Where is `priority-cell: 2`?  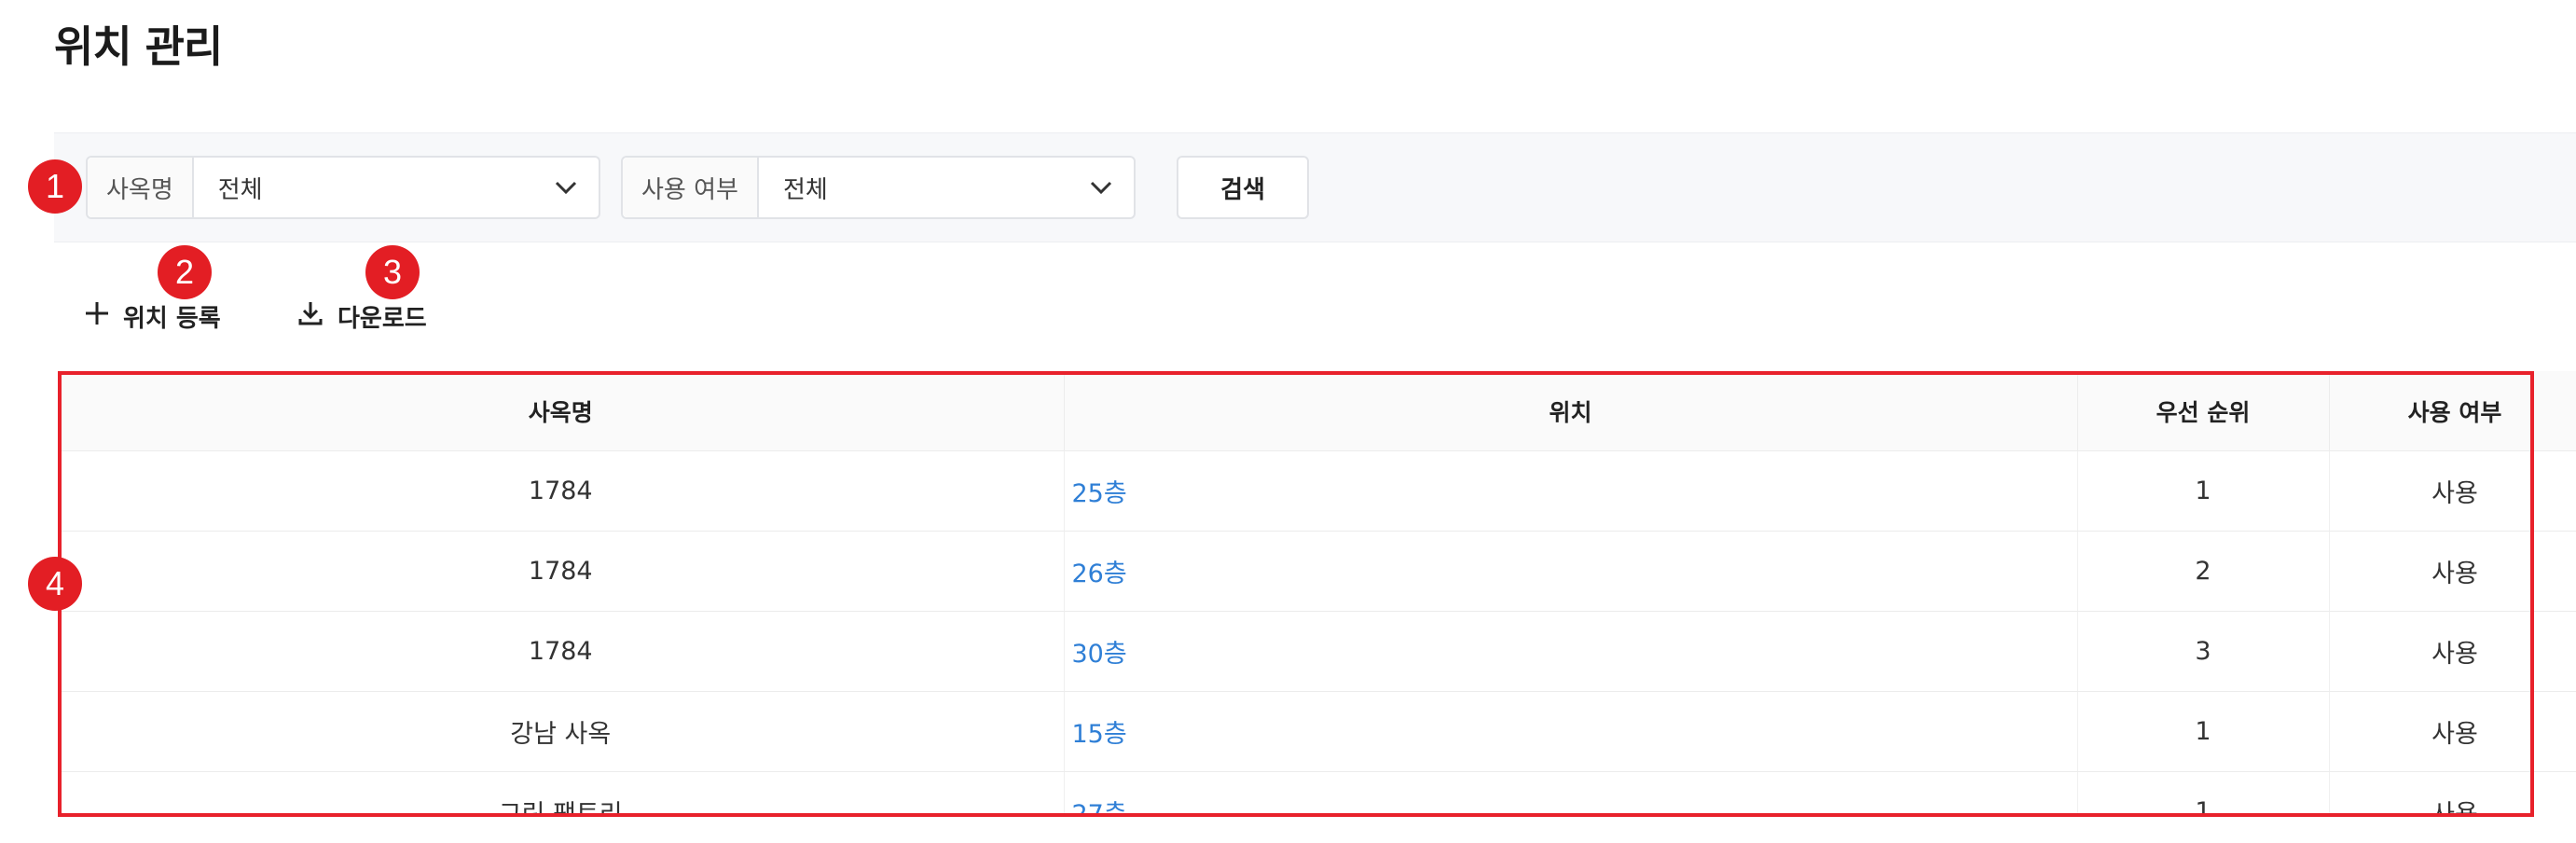 priority-cell: 2 is located at coordinates (2203, 571).